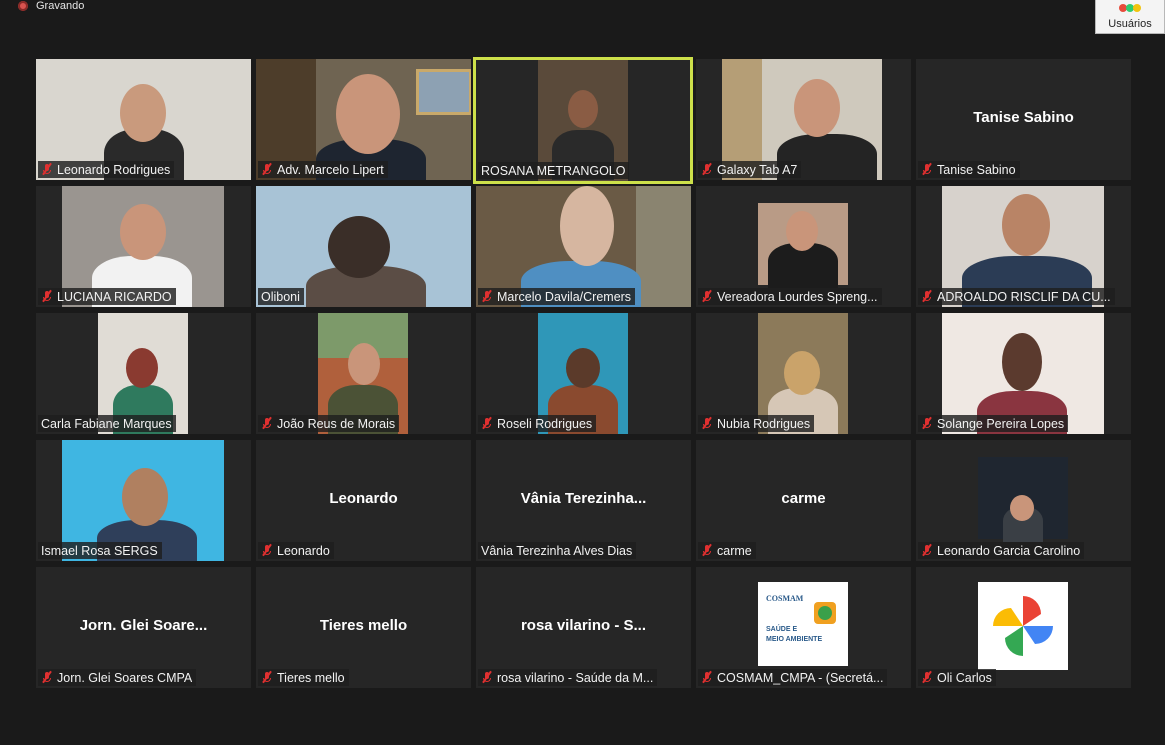 The image size is (1165, 745). Describe the element at coordinates (1130, 24) in the screenshot. I see `users-button-label: Usuários` at that location.